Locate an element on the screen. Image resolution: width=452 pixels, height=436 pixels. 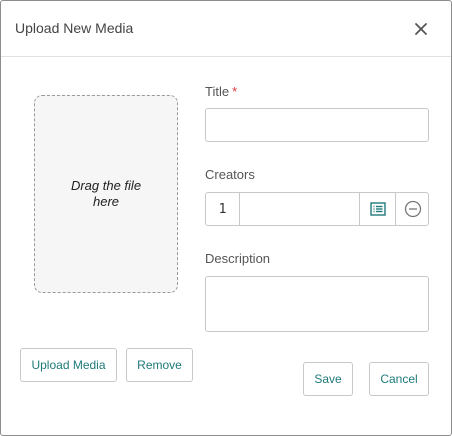
description-input is located at coordinates (317, 304).